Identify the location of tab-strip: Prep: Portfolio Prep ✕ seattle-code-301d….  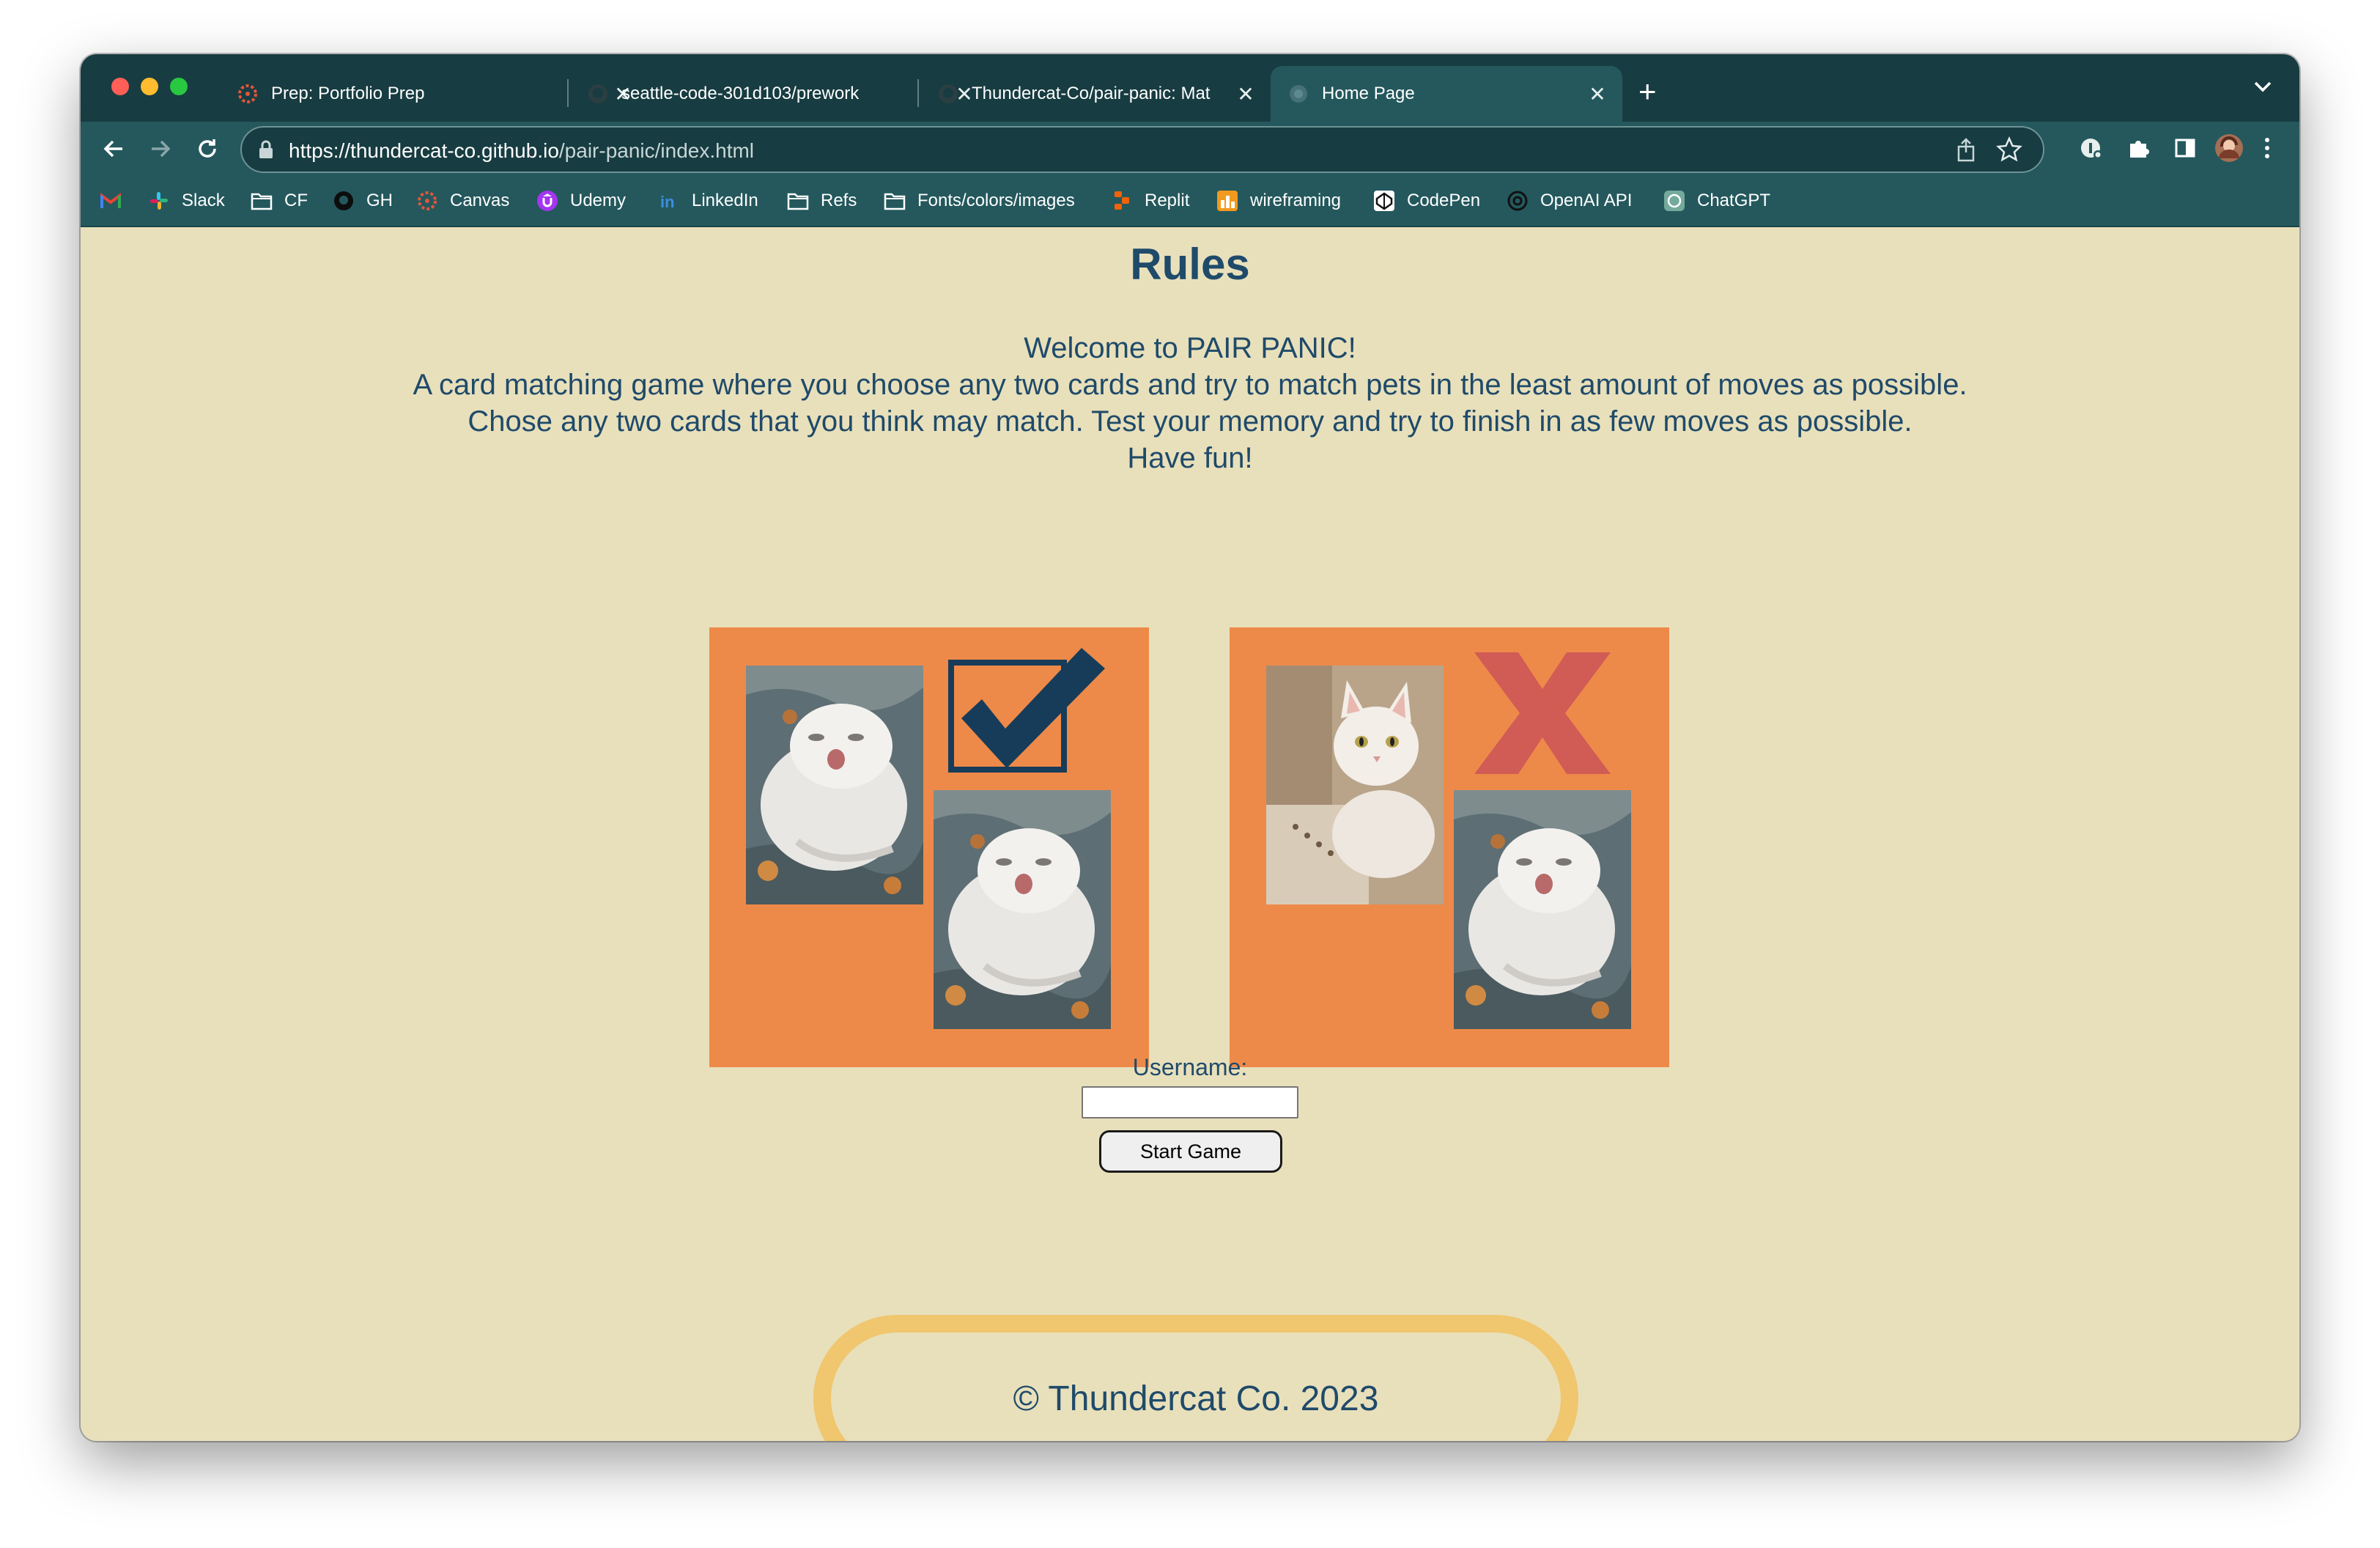
(1190, 88).